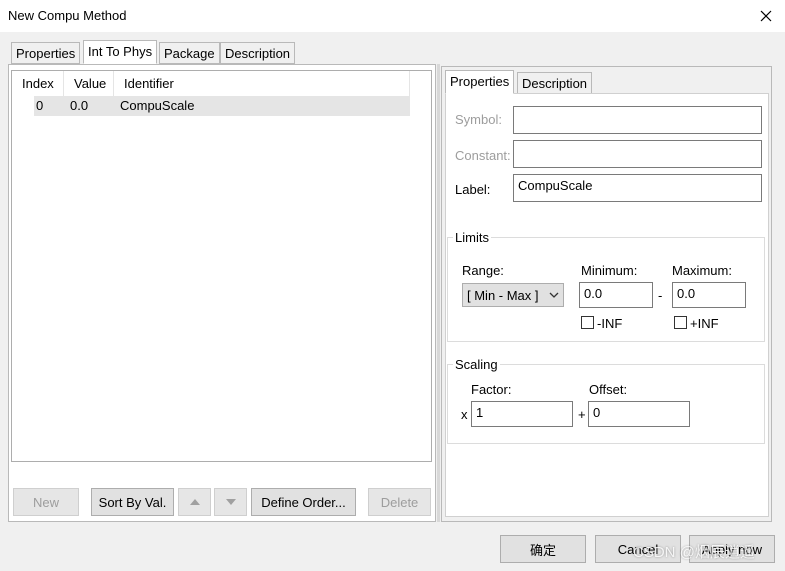  What do you see at coordinates (157, 105) in the screenshot?
I see `row-identifier: CompuScale` at bounding box center [157, 105].